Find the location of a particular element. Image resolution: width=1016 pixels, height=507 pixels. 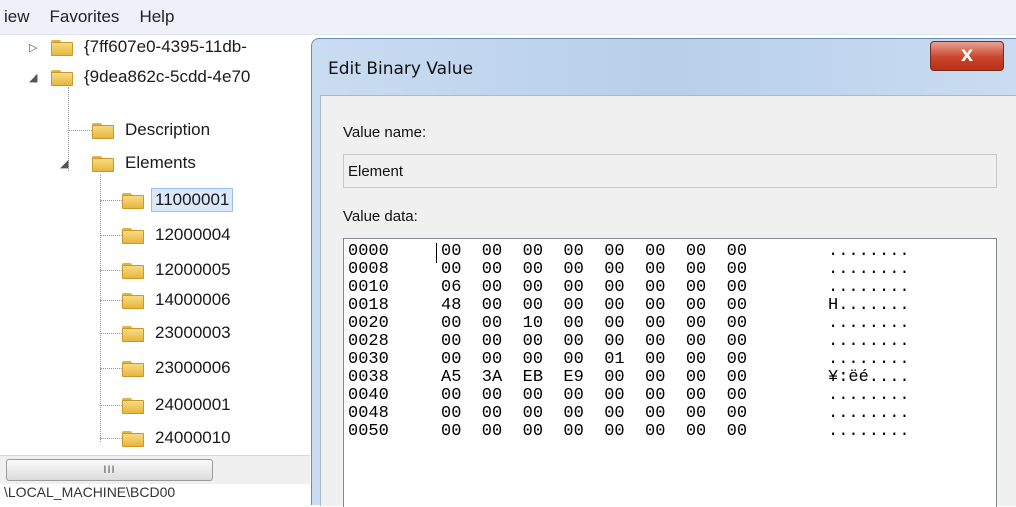

close-icon: X is located at coordinates (967, 55).